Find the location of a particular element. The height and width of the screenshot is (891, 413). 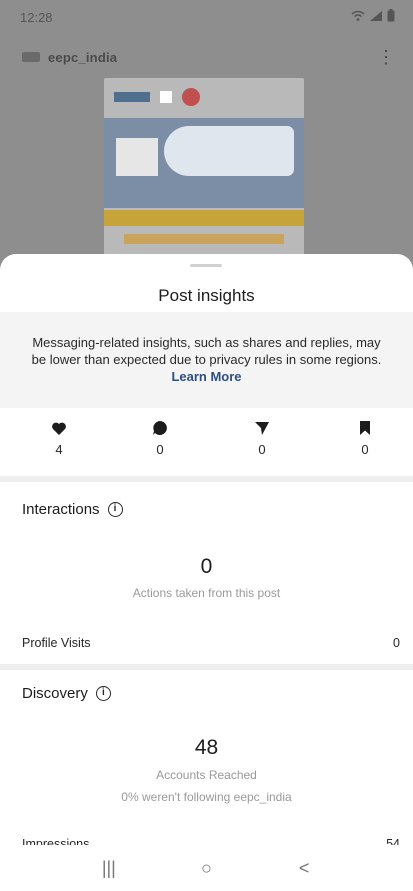

stat-value: 4 is located at coordinates (59, 449).